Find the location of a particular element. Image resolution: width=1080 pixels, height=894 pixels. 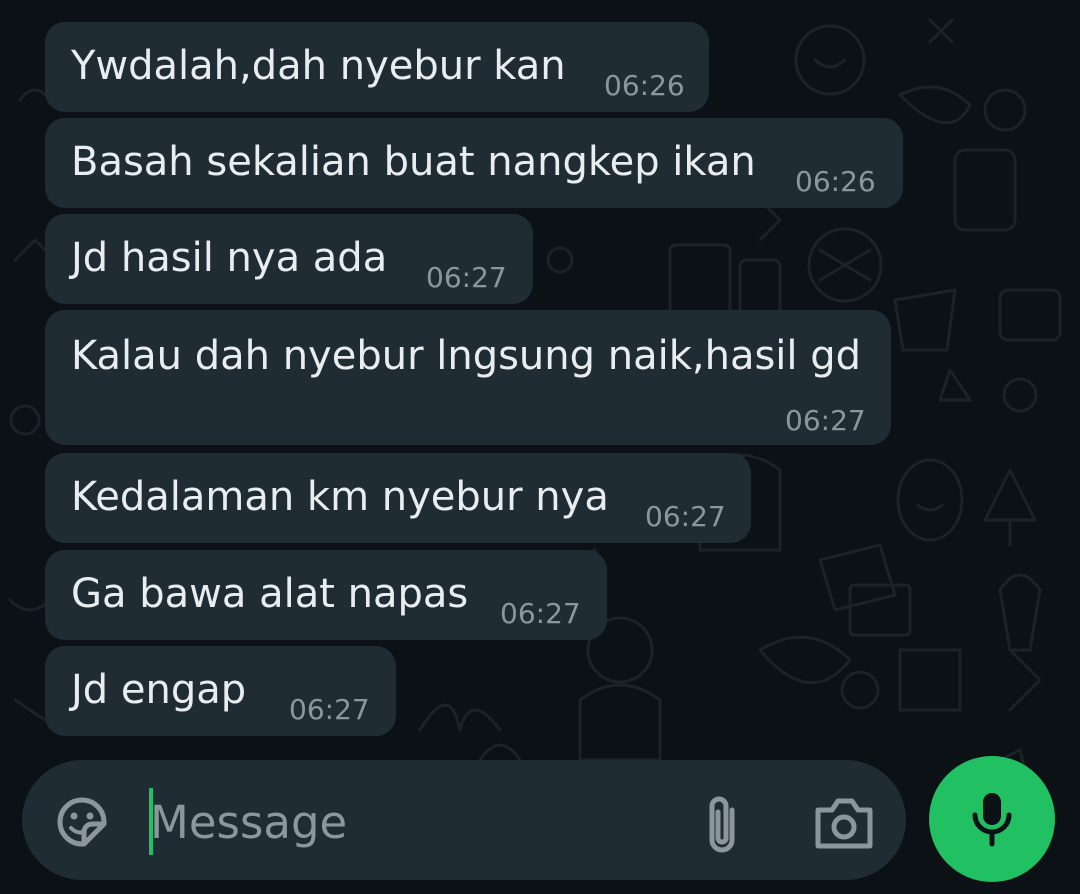

message-bubble: Jd hasil nya ada 06:27 is located at coordinates (289, 259).